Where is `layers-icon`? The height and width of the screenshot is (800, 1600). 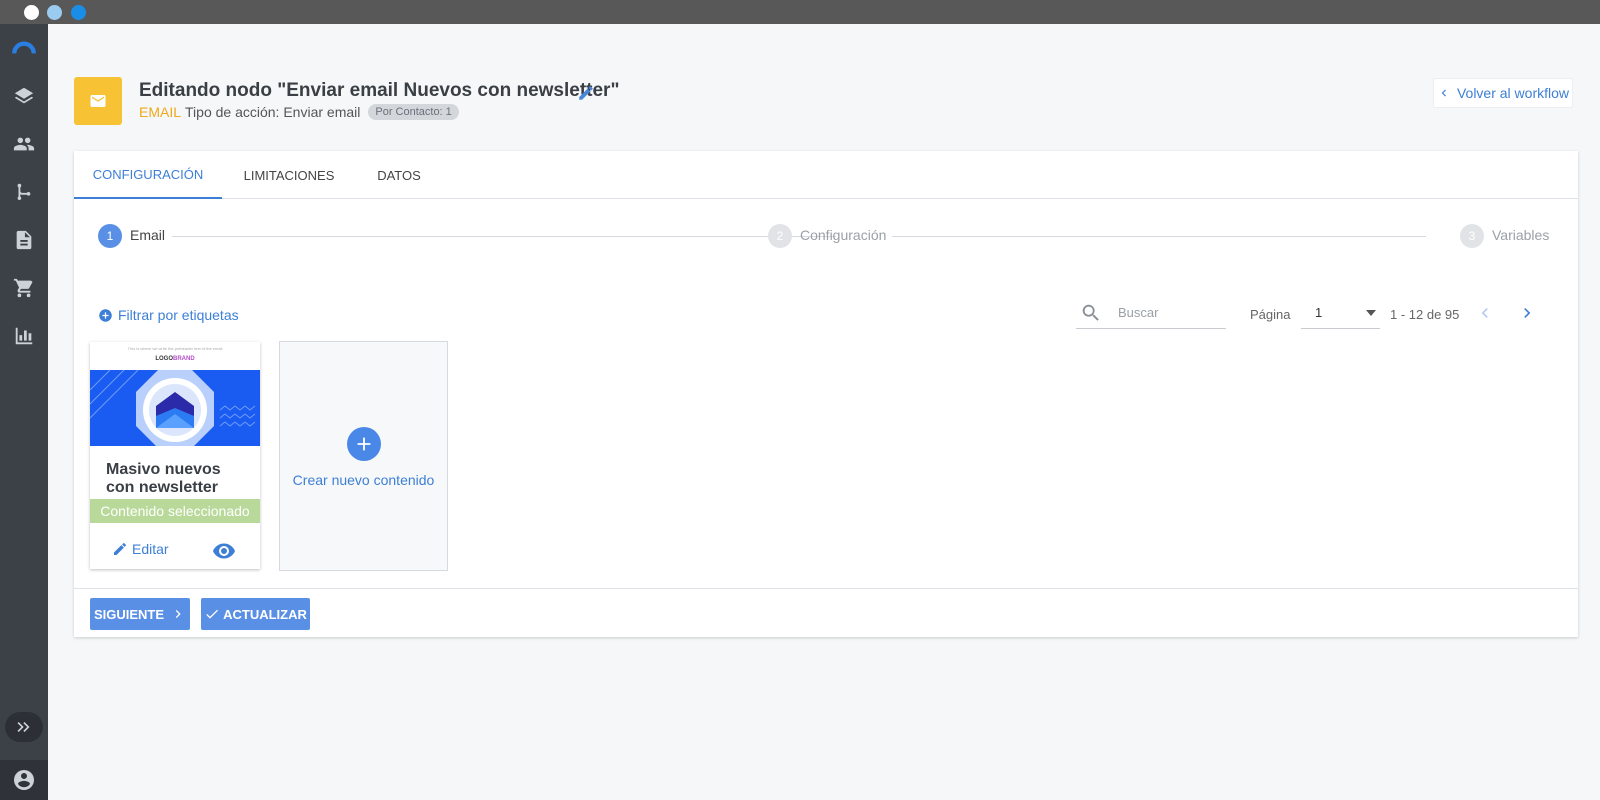
layers-icon is located at coordinates (24, 95).